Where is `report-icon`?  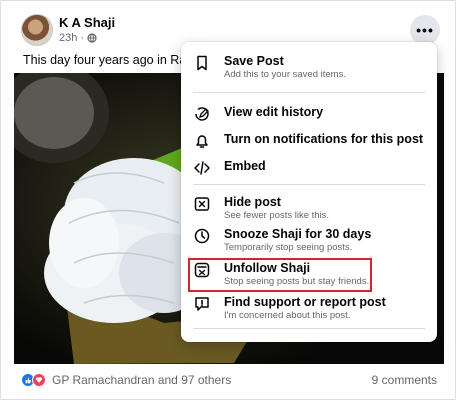 report-icon is located at coordinates (202, 304).